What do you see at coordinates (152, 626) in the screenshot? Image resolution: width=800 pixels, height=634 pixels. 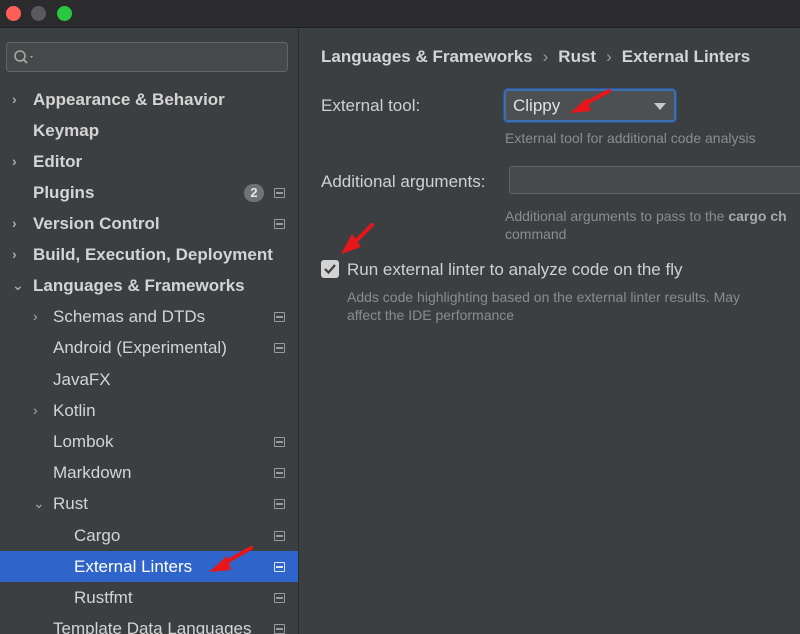 I see `sidebar-item-label: Template Data Languages` at bounding box center [152, 626].